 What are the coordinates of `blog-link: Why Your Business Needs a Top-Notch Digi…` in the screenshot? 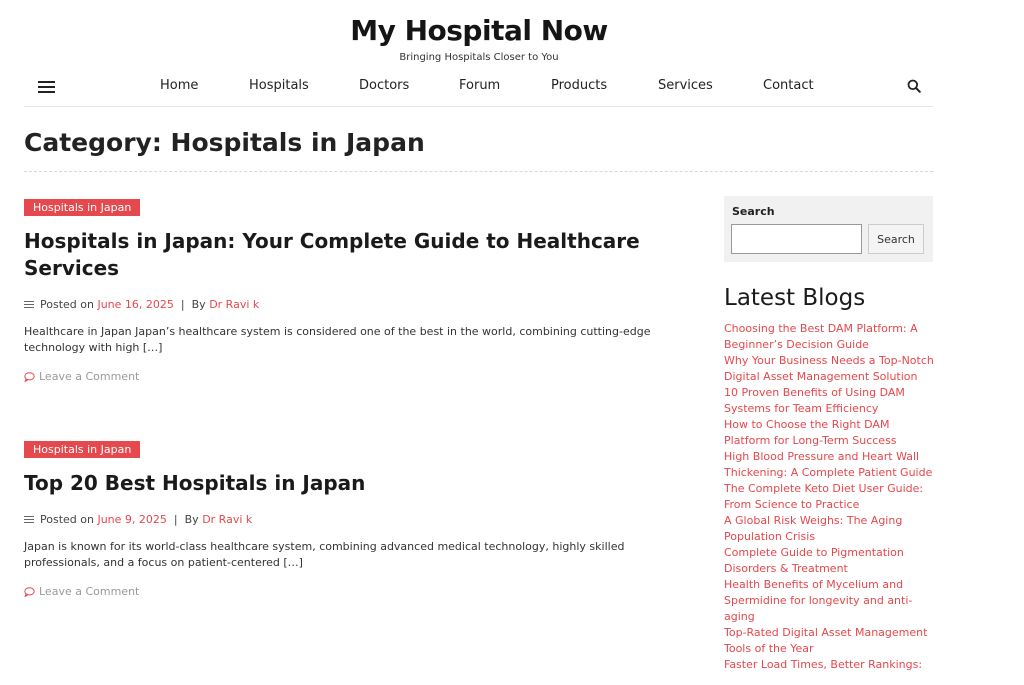 It's located at (829, 369).